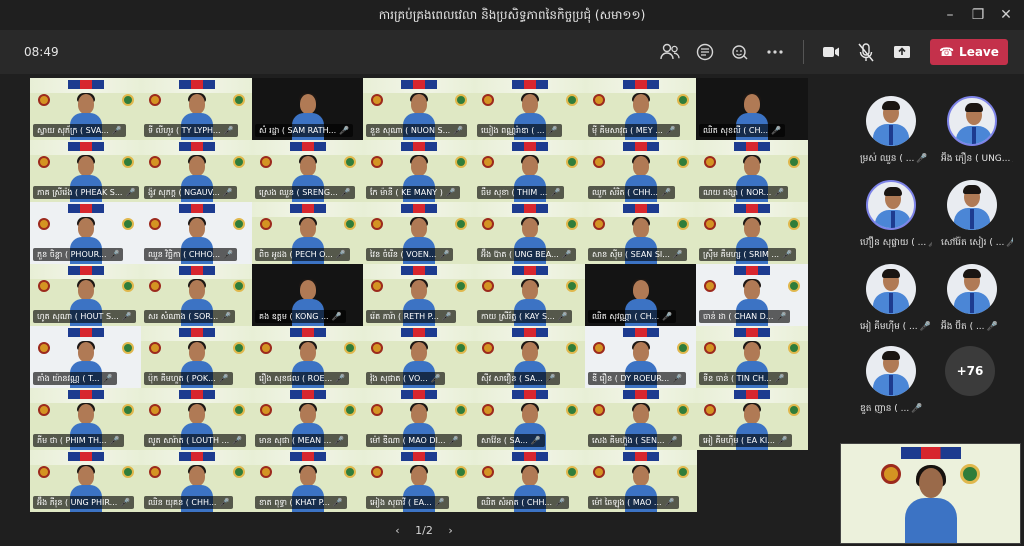  Describe the element at coordinates (705, 52) in the screenshot. I see `chat-icon` at that location.